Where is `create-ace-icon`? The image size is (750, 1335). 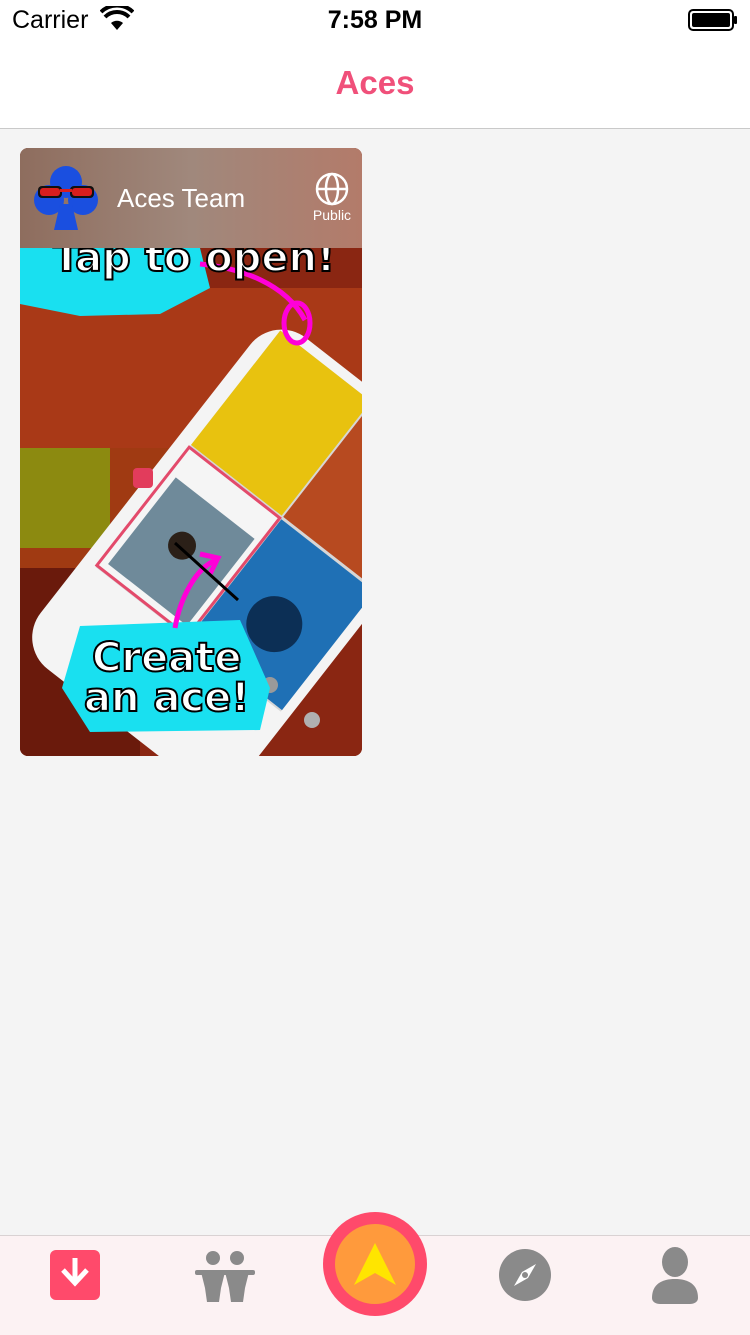
create-ace-icon is located at coordinates (375, 1264).